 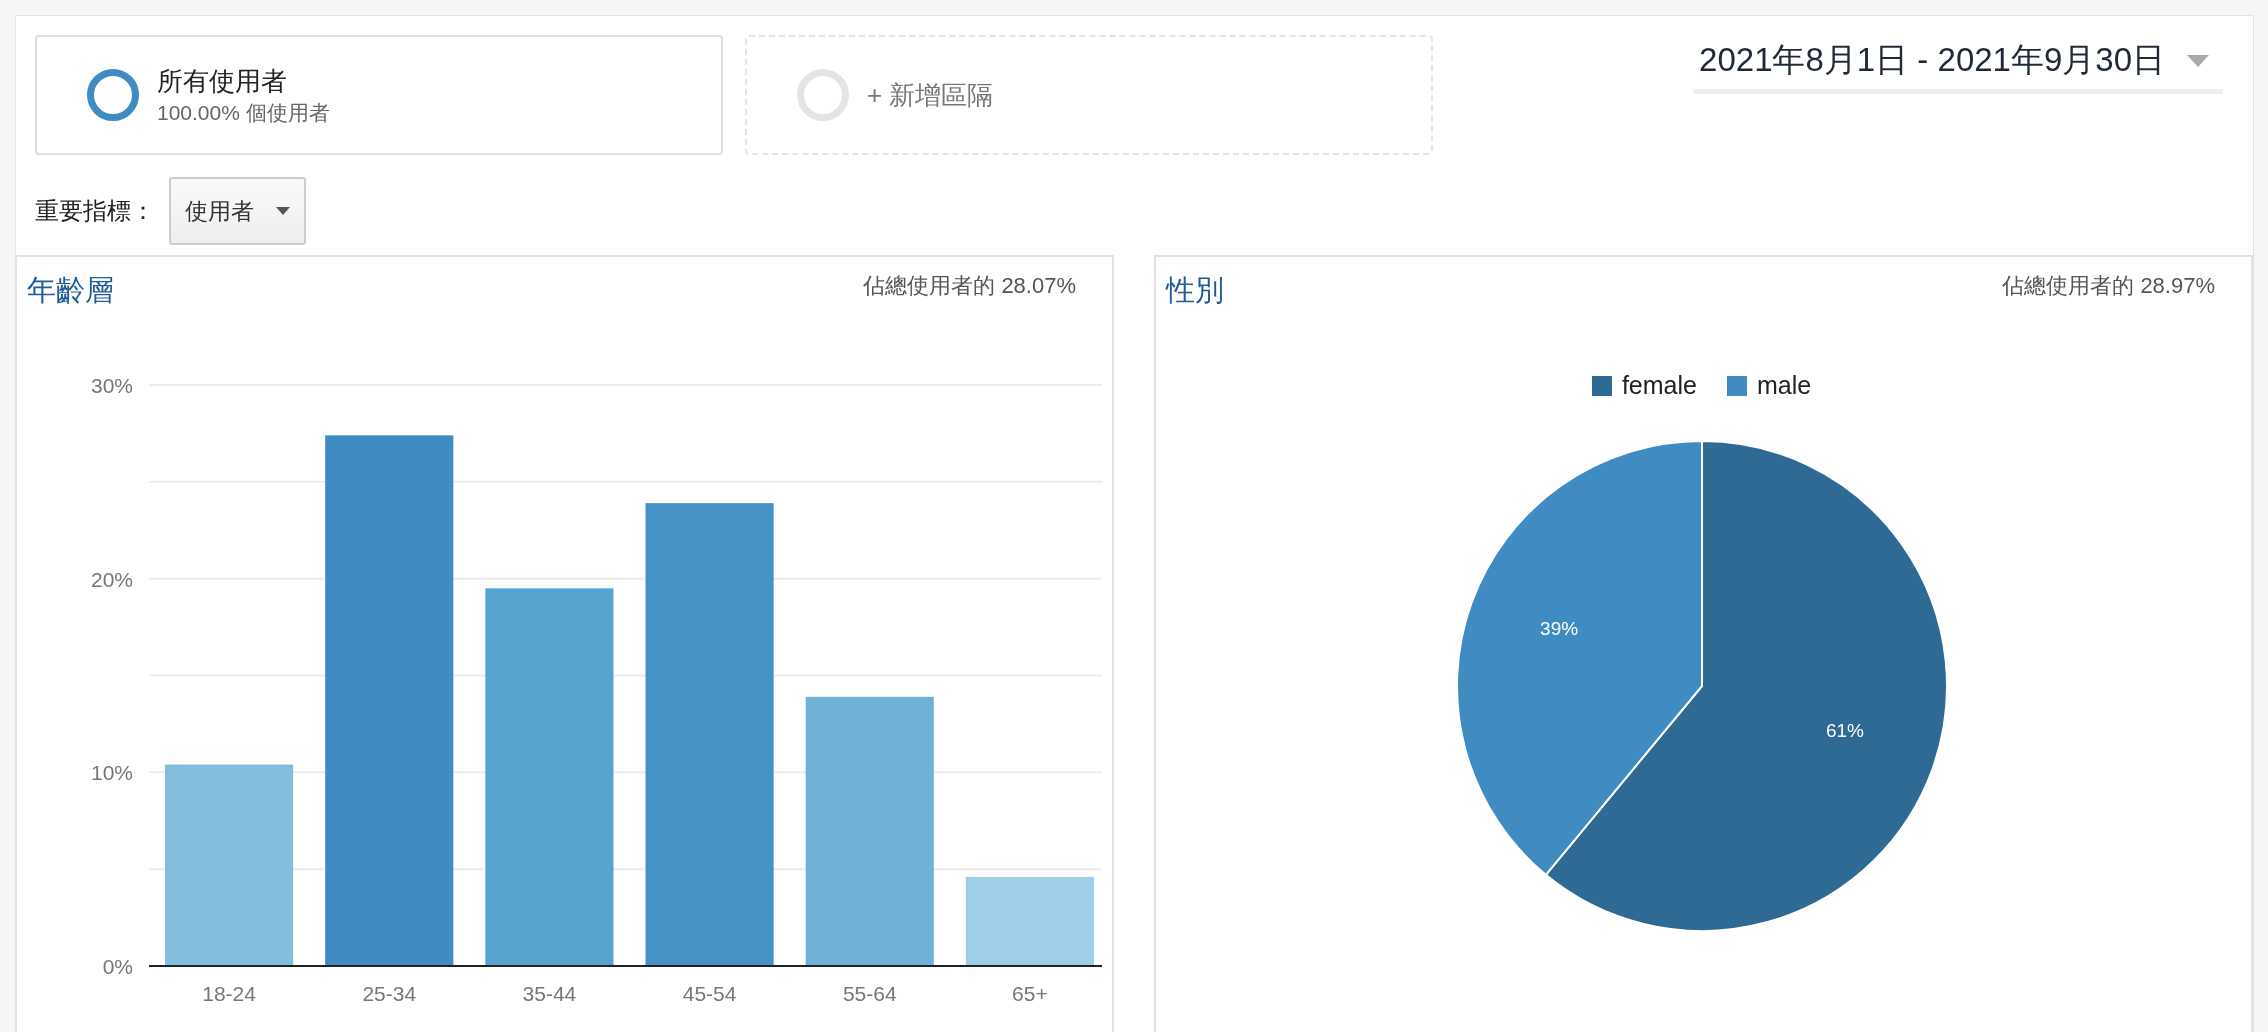 I want to click on axis-label: 0%, so click(x=117, y=966).